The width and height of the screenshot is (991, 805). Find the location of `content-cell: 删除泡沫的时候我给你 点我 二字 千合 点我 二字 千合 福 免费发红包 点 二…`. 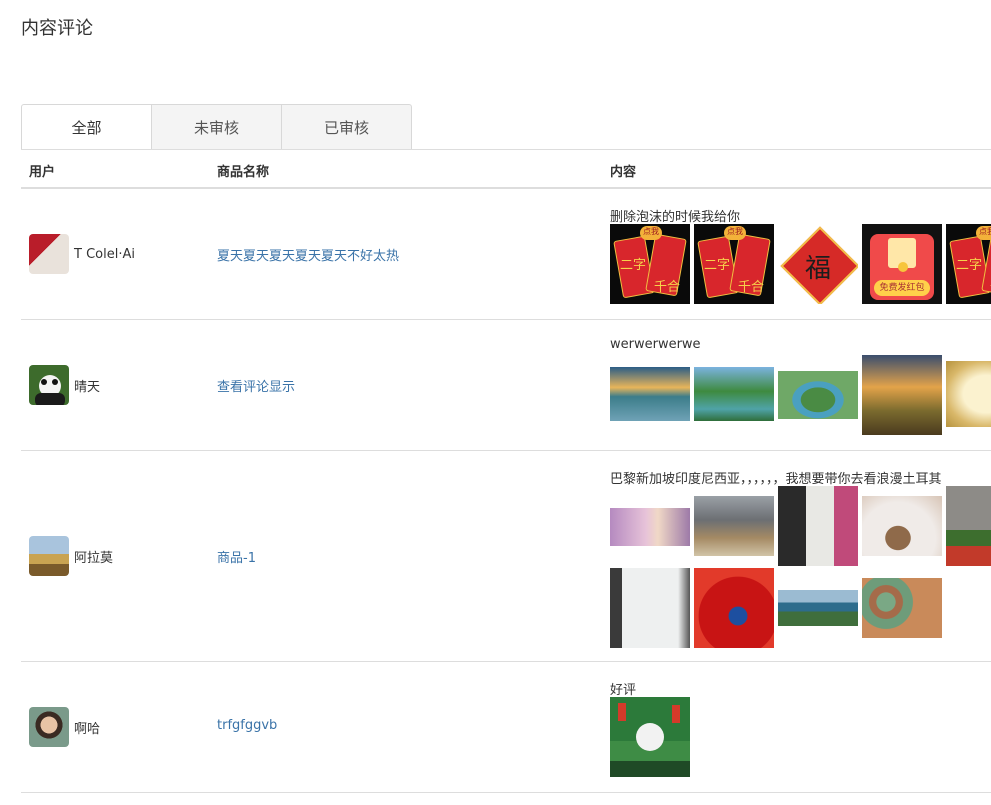

content-cell: 删除泡沫的时候我给你 点我 二字 千合 点我 二字 千合 福 免费发红包 点 二… is located at coordinates (800, 256).